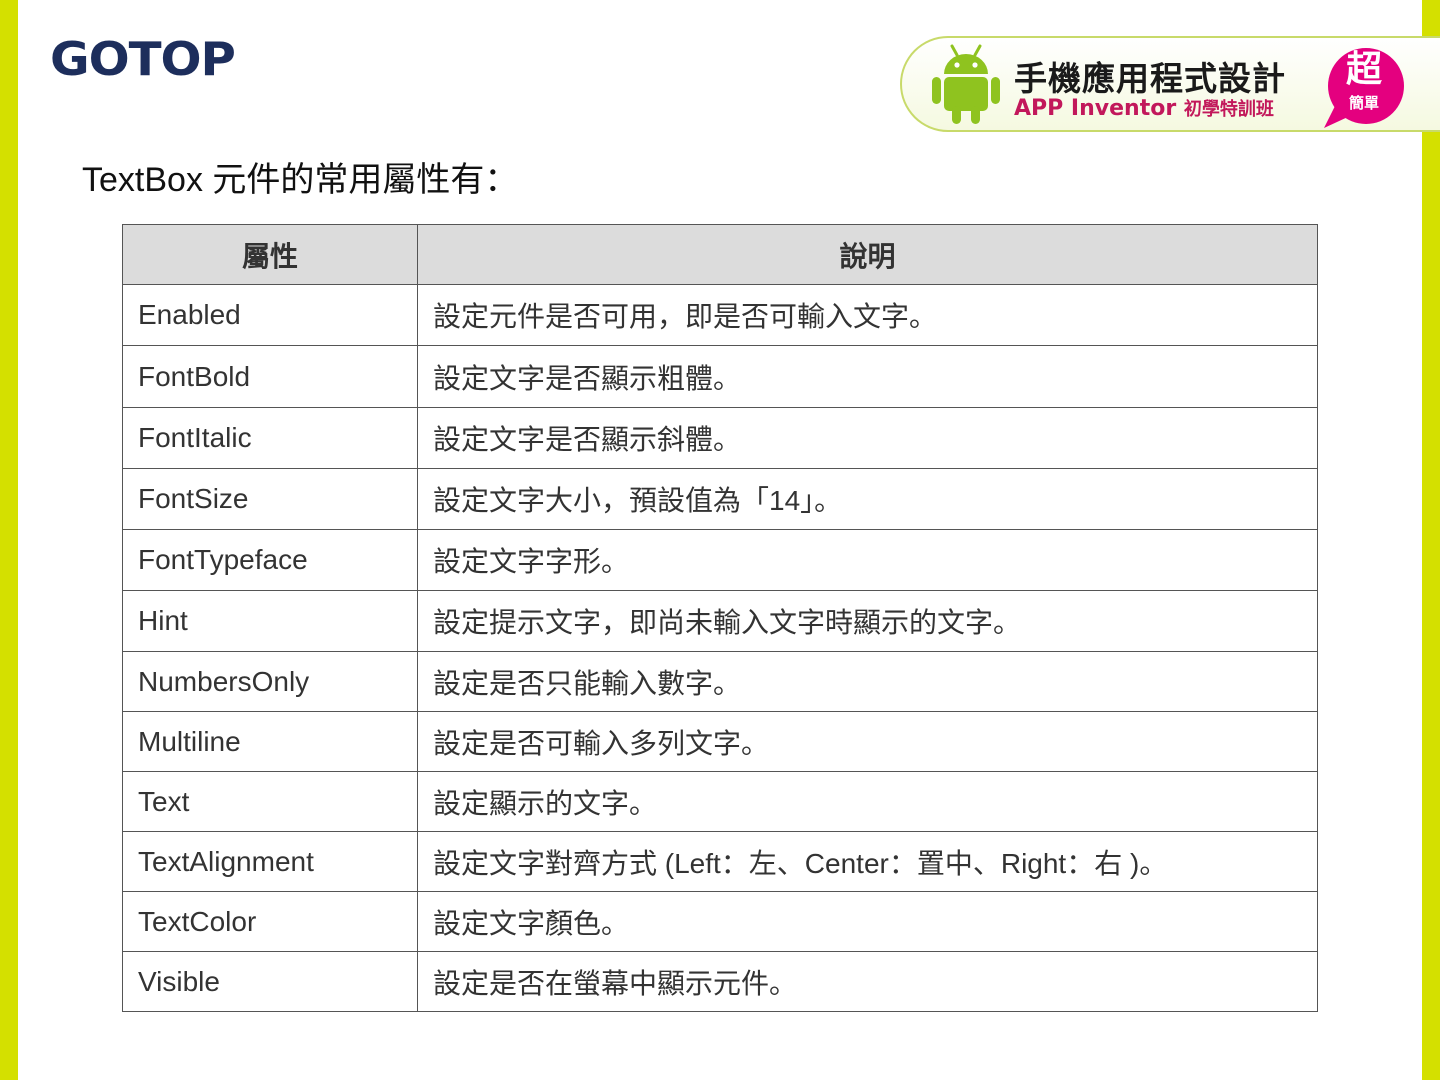 The height and width of the screenshot is (1080, 1440). I want to click on publisher-logo: GOTOP, so click(143, 59).